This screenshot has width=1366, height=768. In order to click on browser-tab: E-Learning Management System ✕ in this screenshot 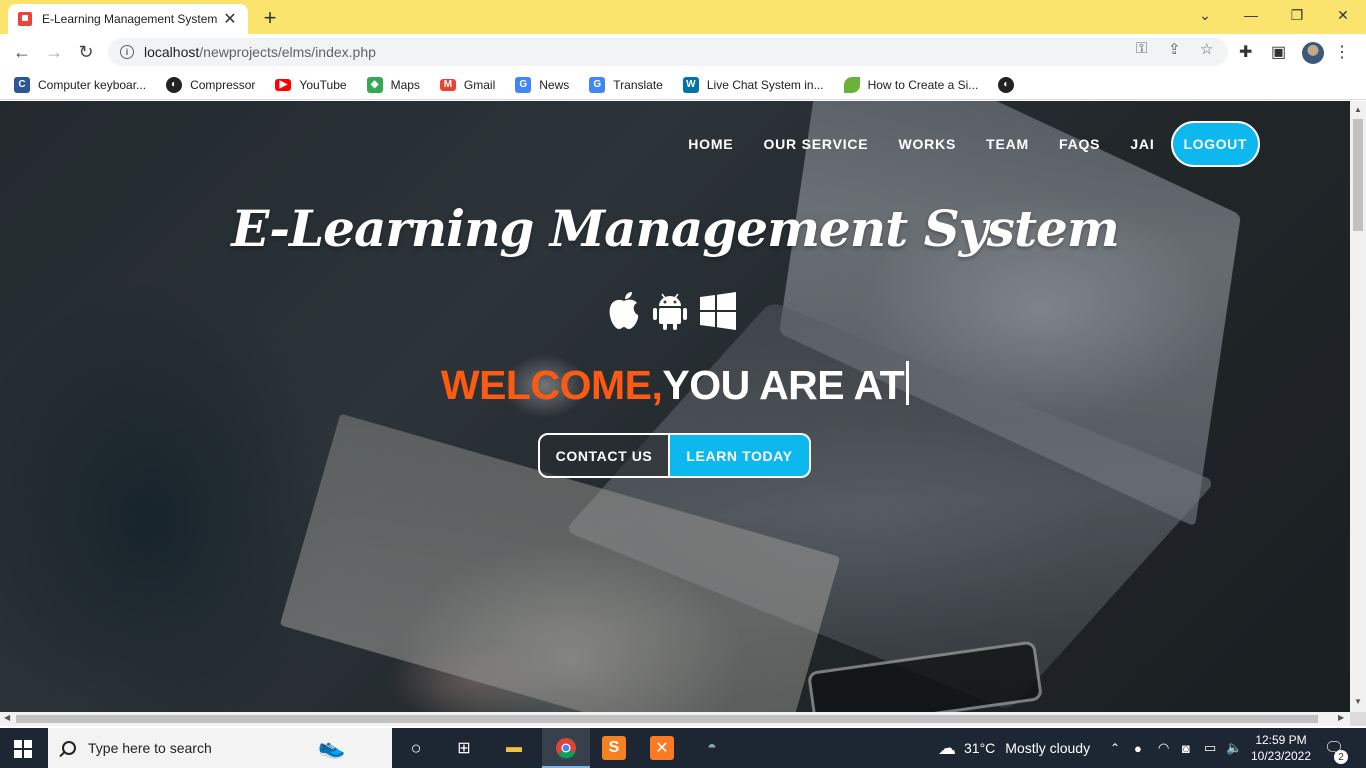, I will do `click(128, 19)`.